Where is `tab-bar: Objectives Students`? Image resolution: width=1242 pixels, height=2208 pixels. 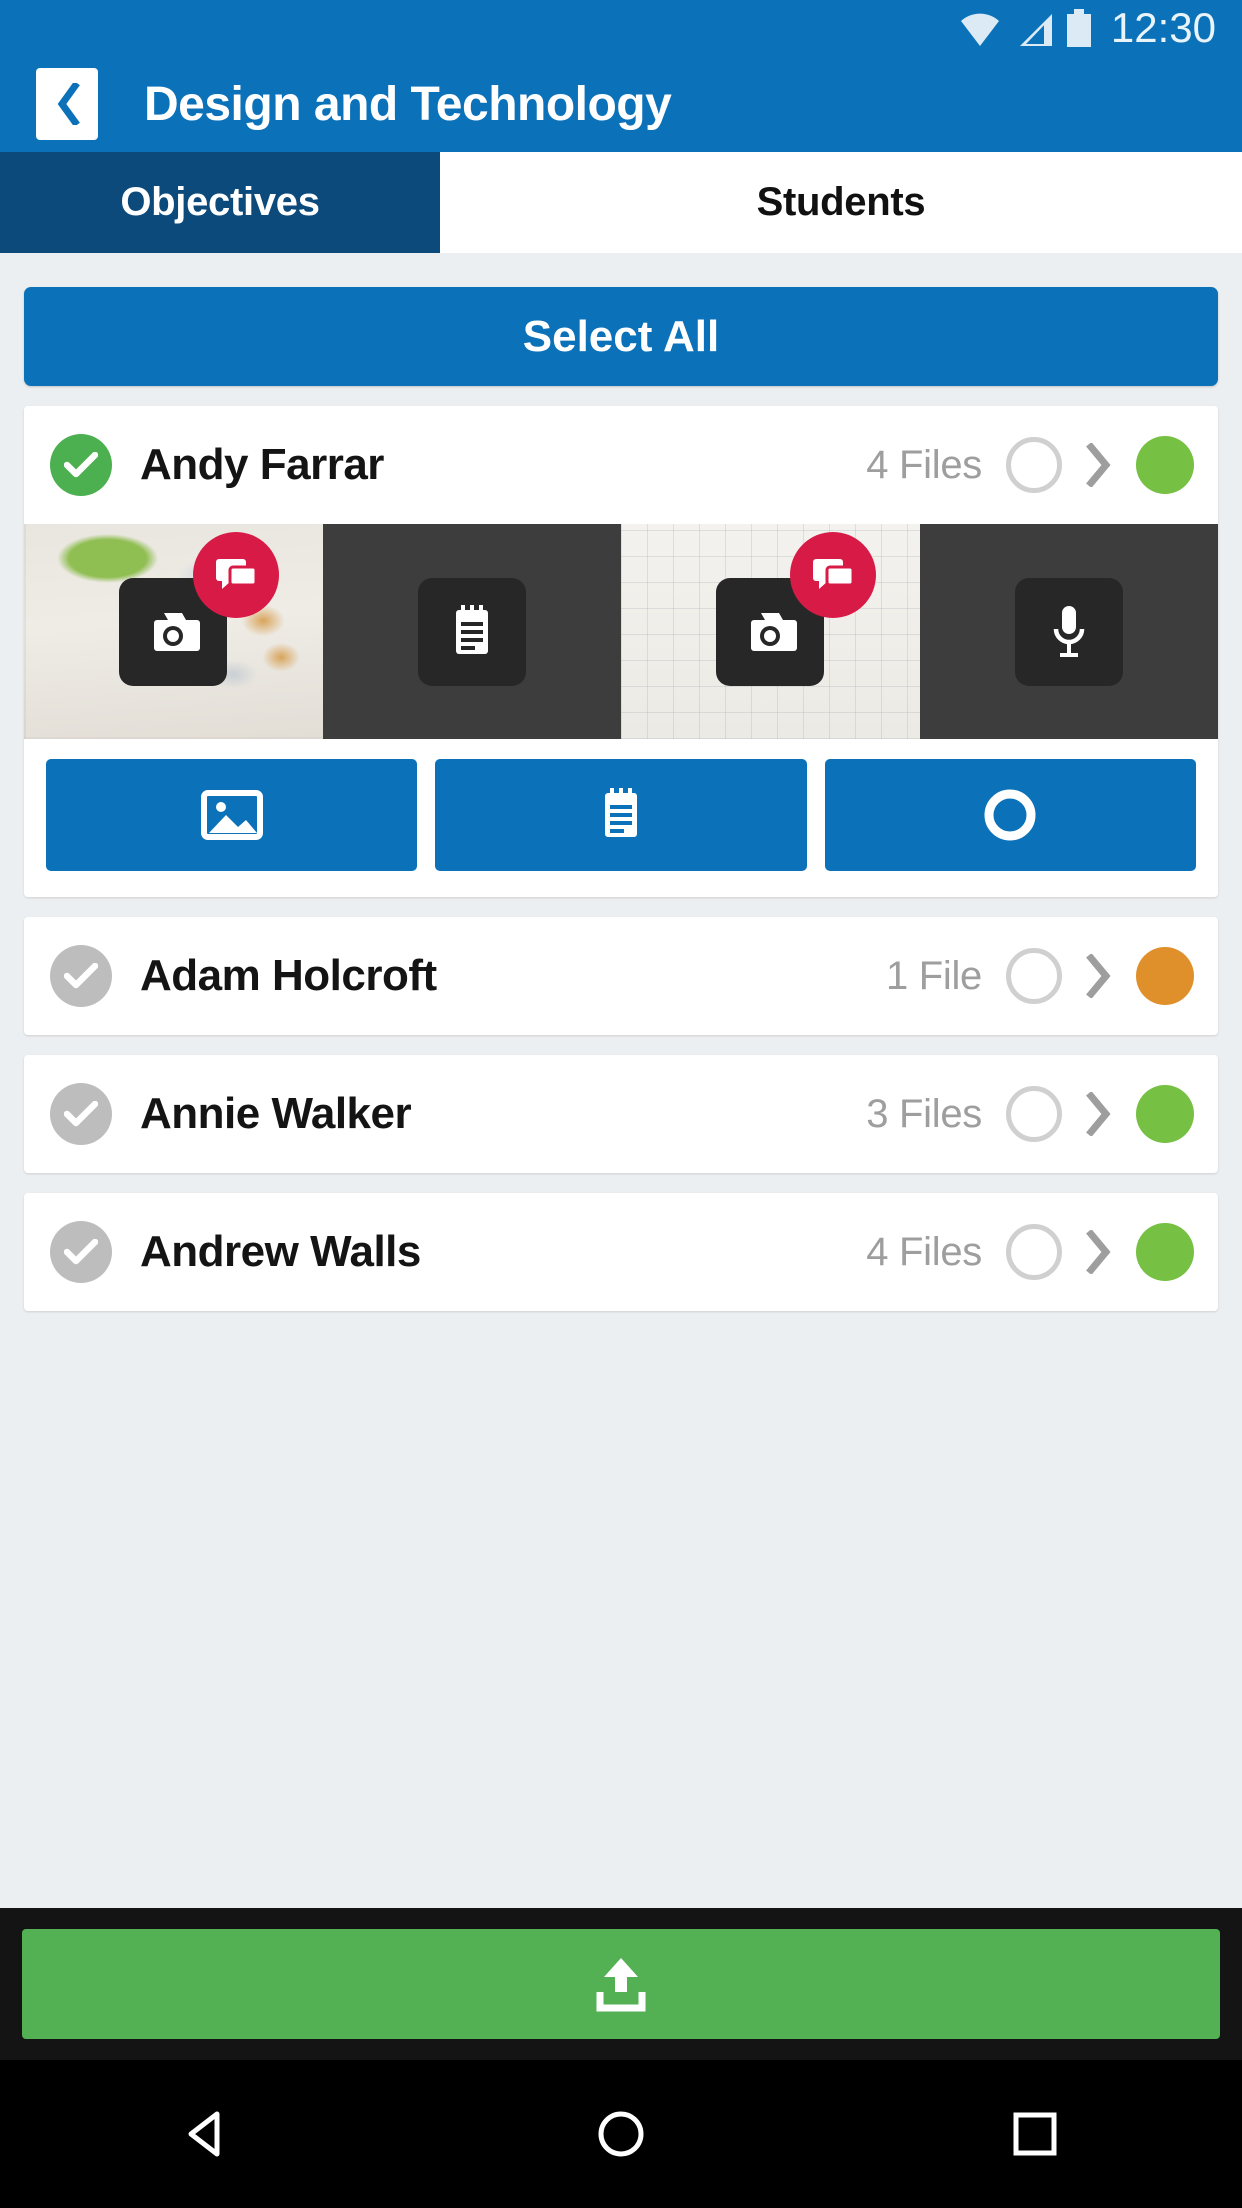
tab-bar: Objectives Students is located at coordinates (621, 202).